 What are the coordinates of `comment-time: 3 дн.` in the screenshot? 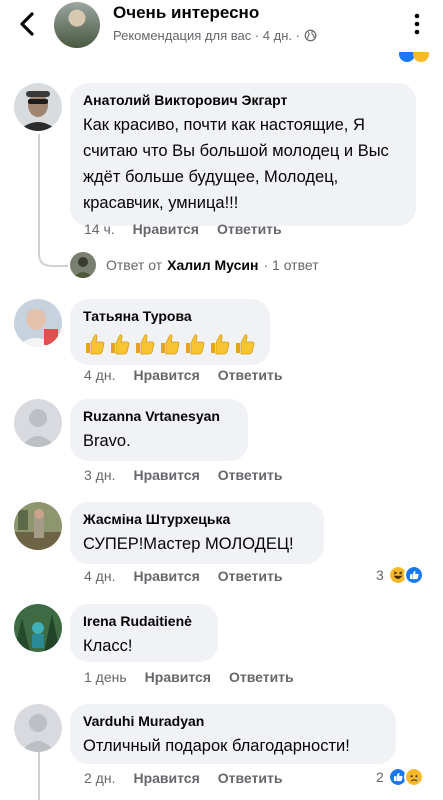 It's located at (100, 475).